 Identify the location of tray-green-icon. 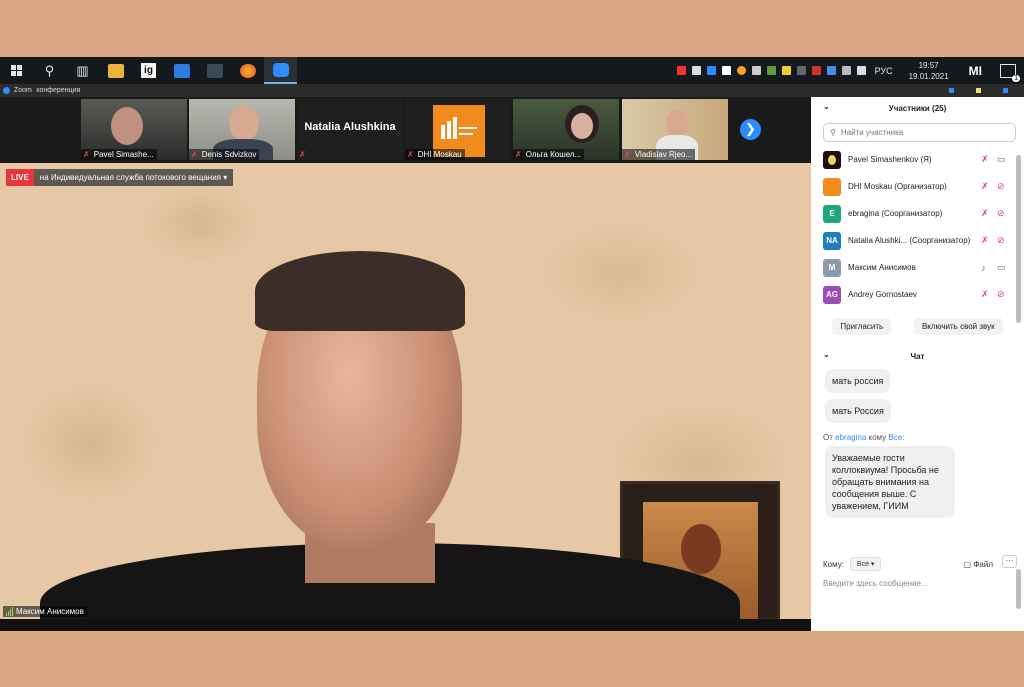
(771, 70).